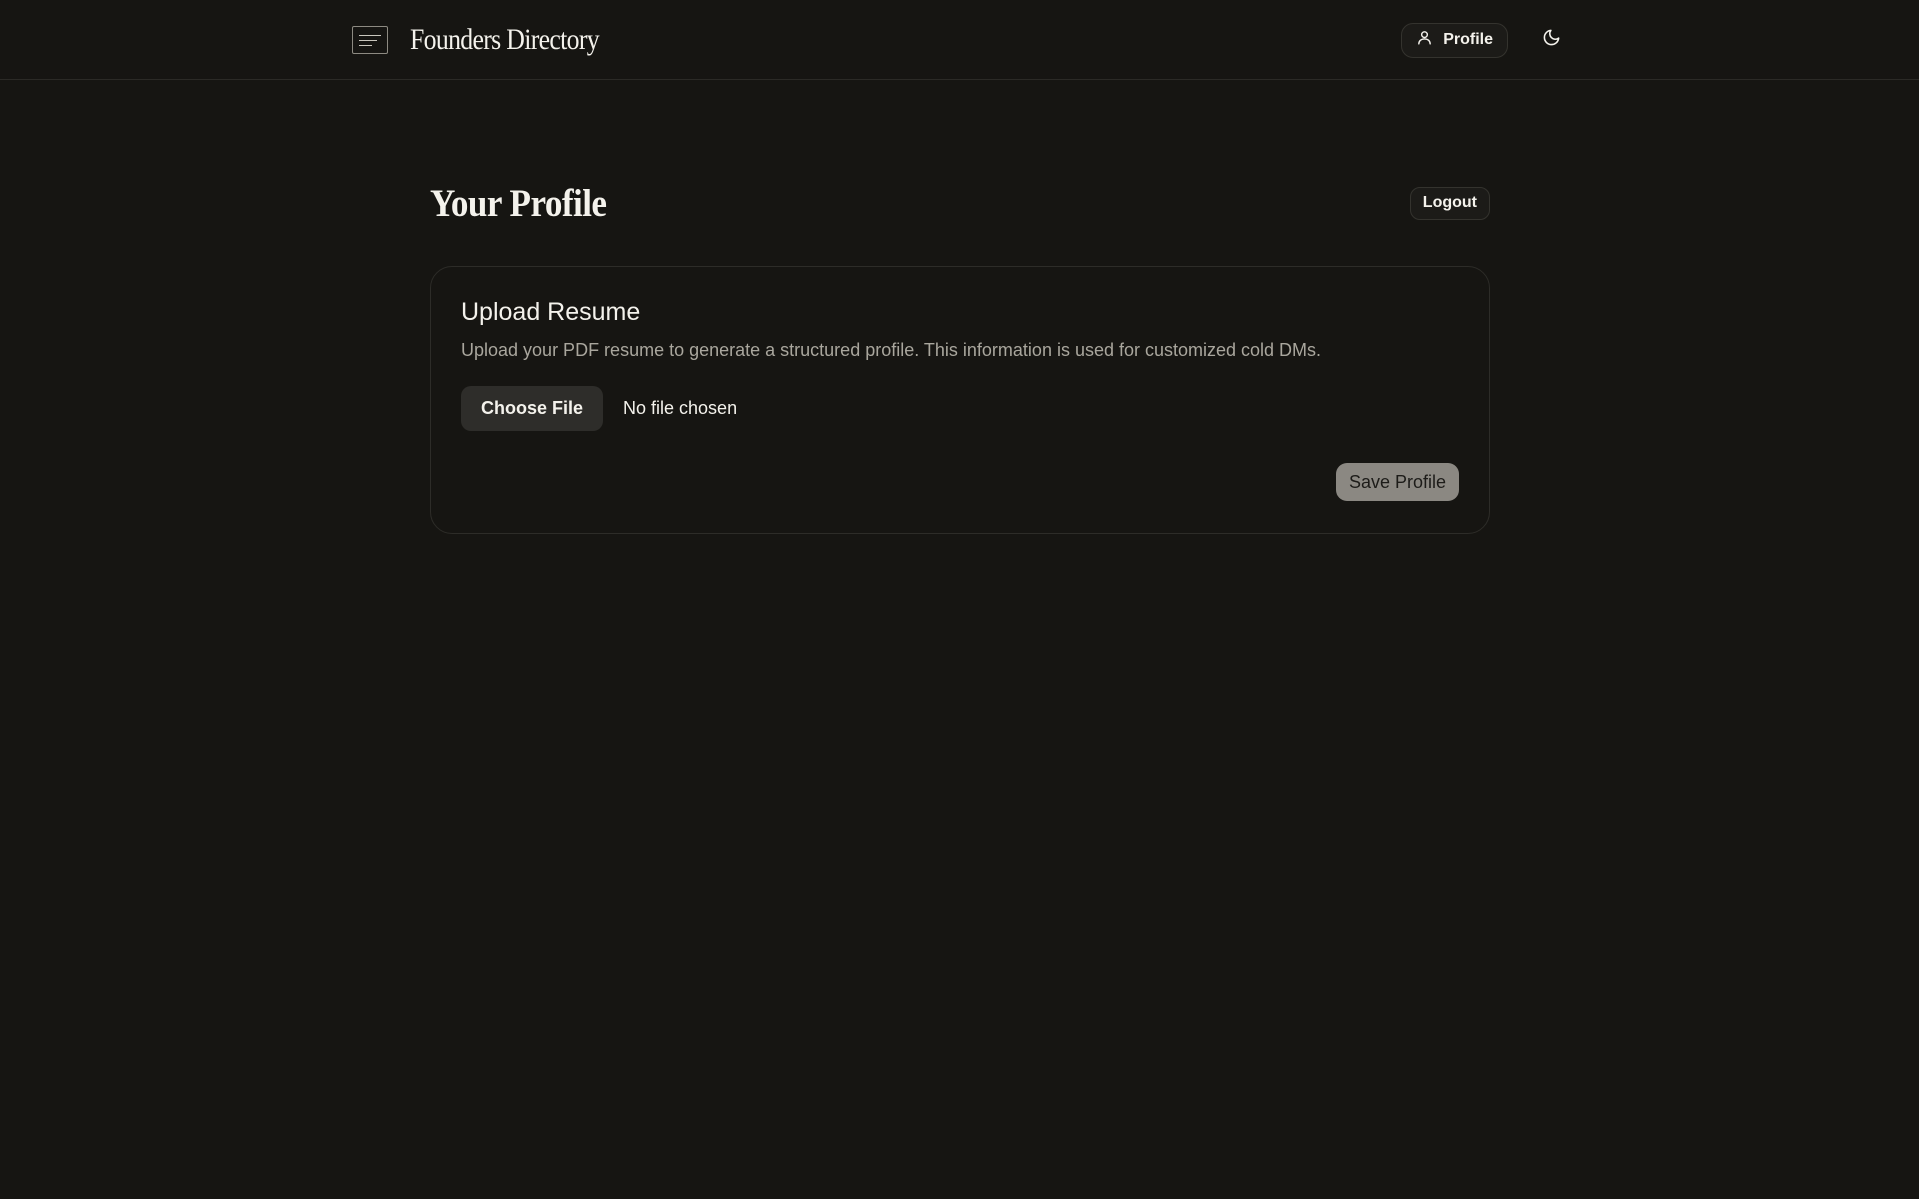 Image resolution: width=1919 pixels, height=1199 pixels. Describe the element at coordinates (370, 40) in the screenshot. I see `menu-lines-icon` at that location.